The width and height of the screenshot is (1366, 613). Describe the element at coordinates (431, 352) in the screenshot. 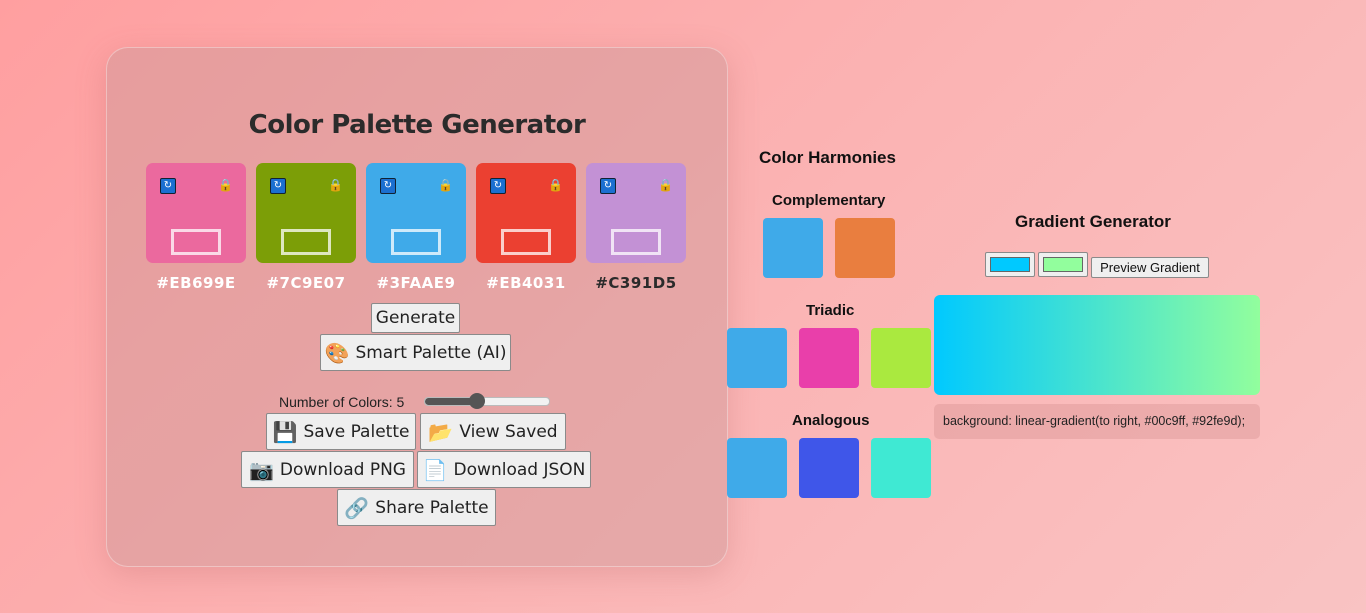

I see `smart-palette-label: Smart Palette (AI)` at that location.